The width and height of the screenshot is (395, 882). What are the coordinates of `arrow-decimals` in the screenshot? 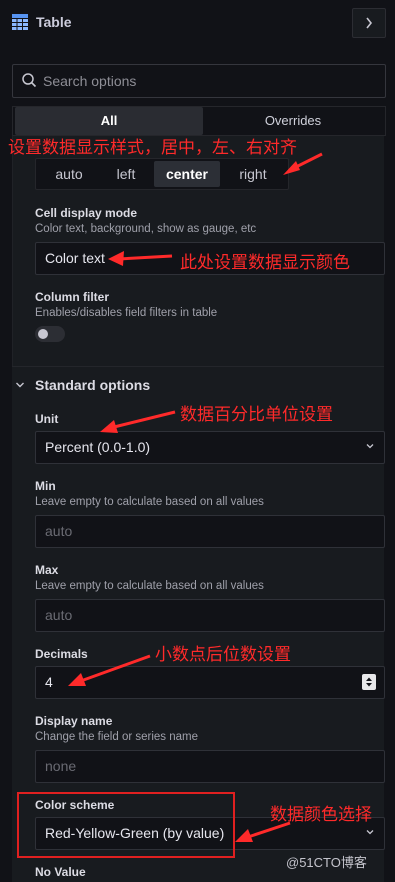 It's located at (114, 669).